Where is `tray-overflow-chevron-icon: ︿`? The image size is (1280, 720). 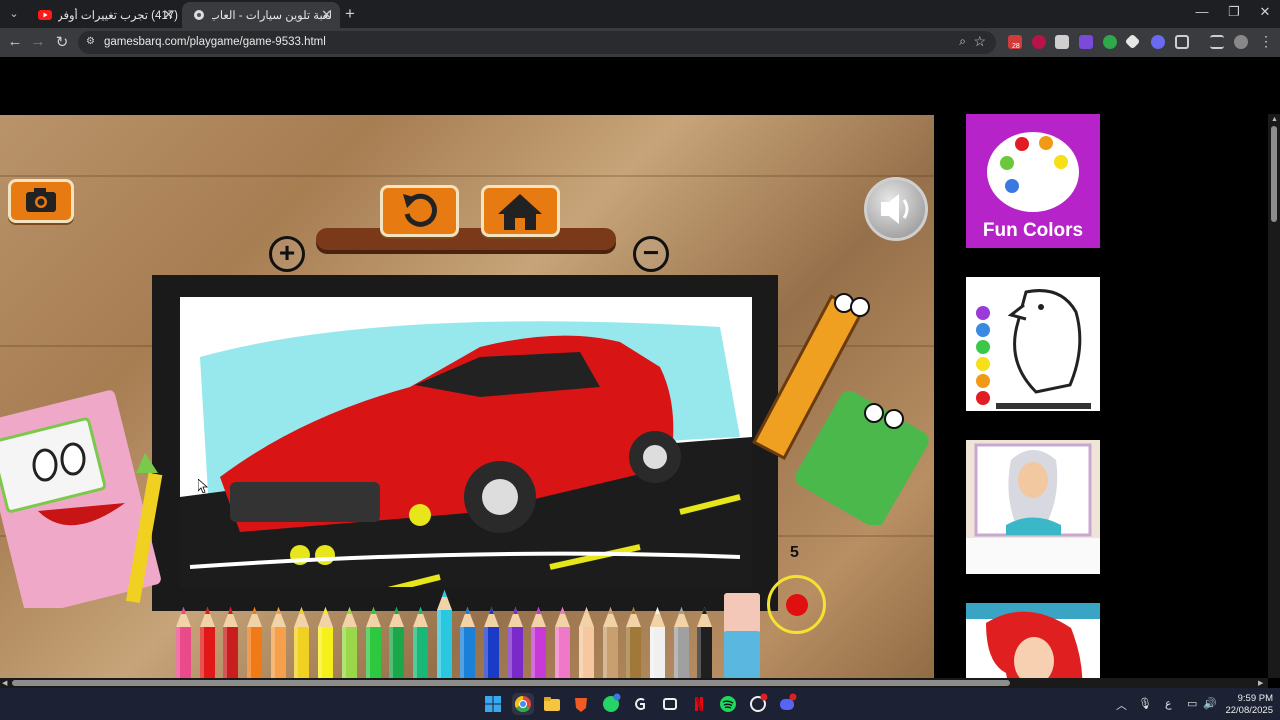
tray-overflow-chevron-icon: ︿ is located at coordinates (1121, 705).